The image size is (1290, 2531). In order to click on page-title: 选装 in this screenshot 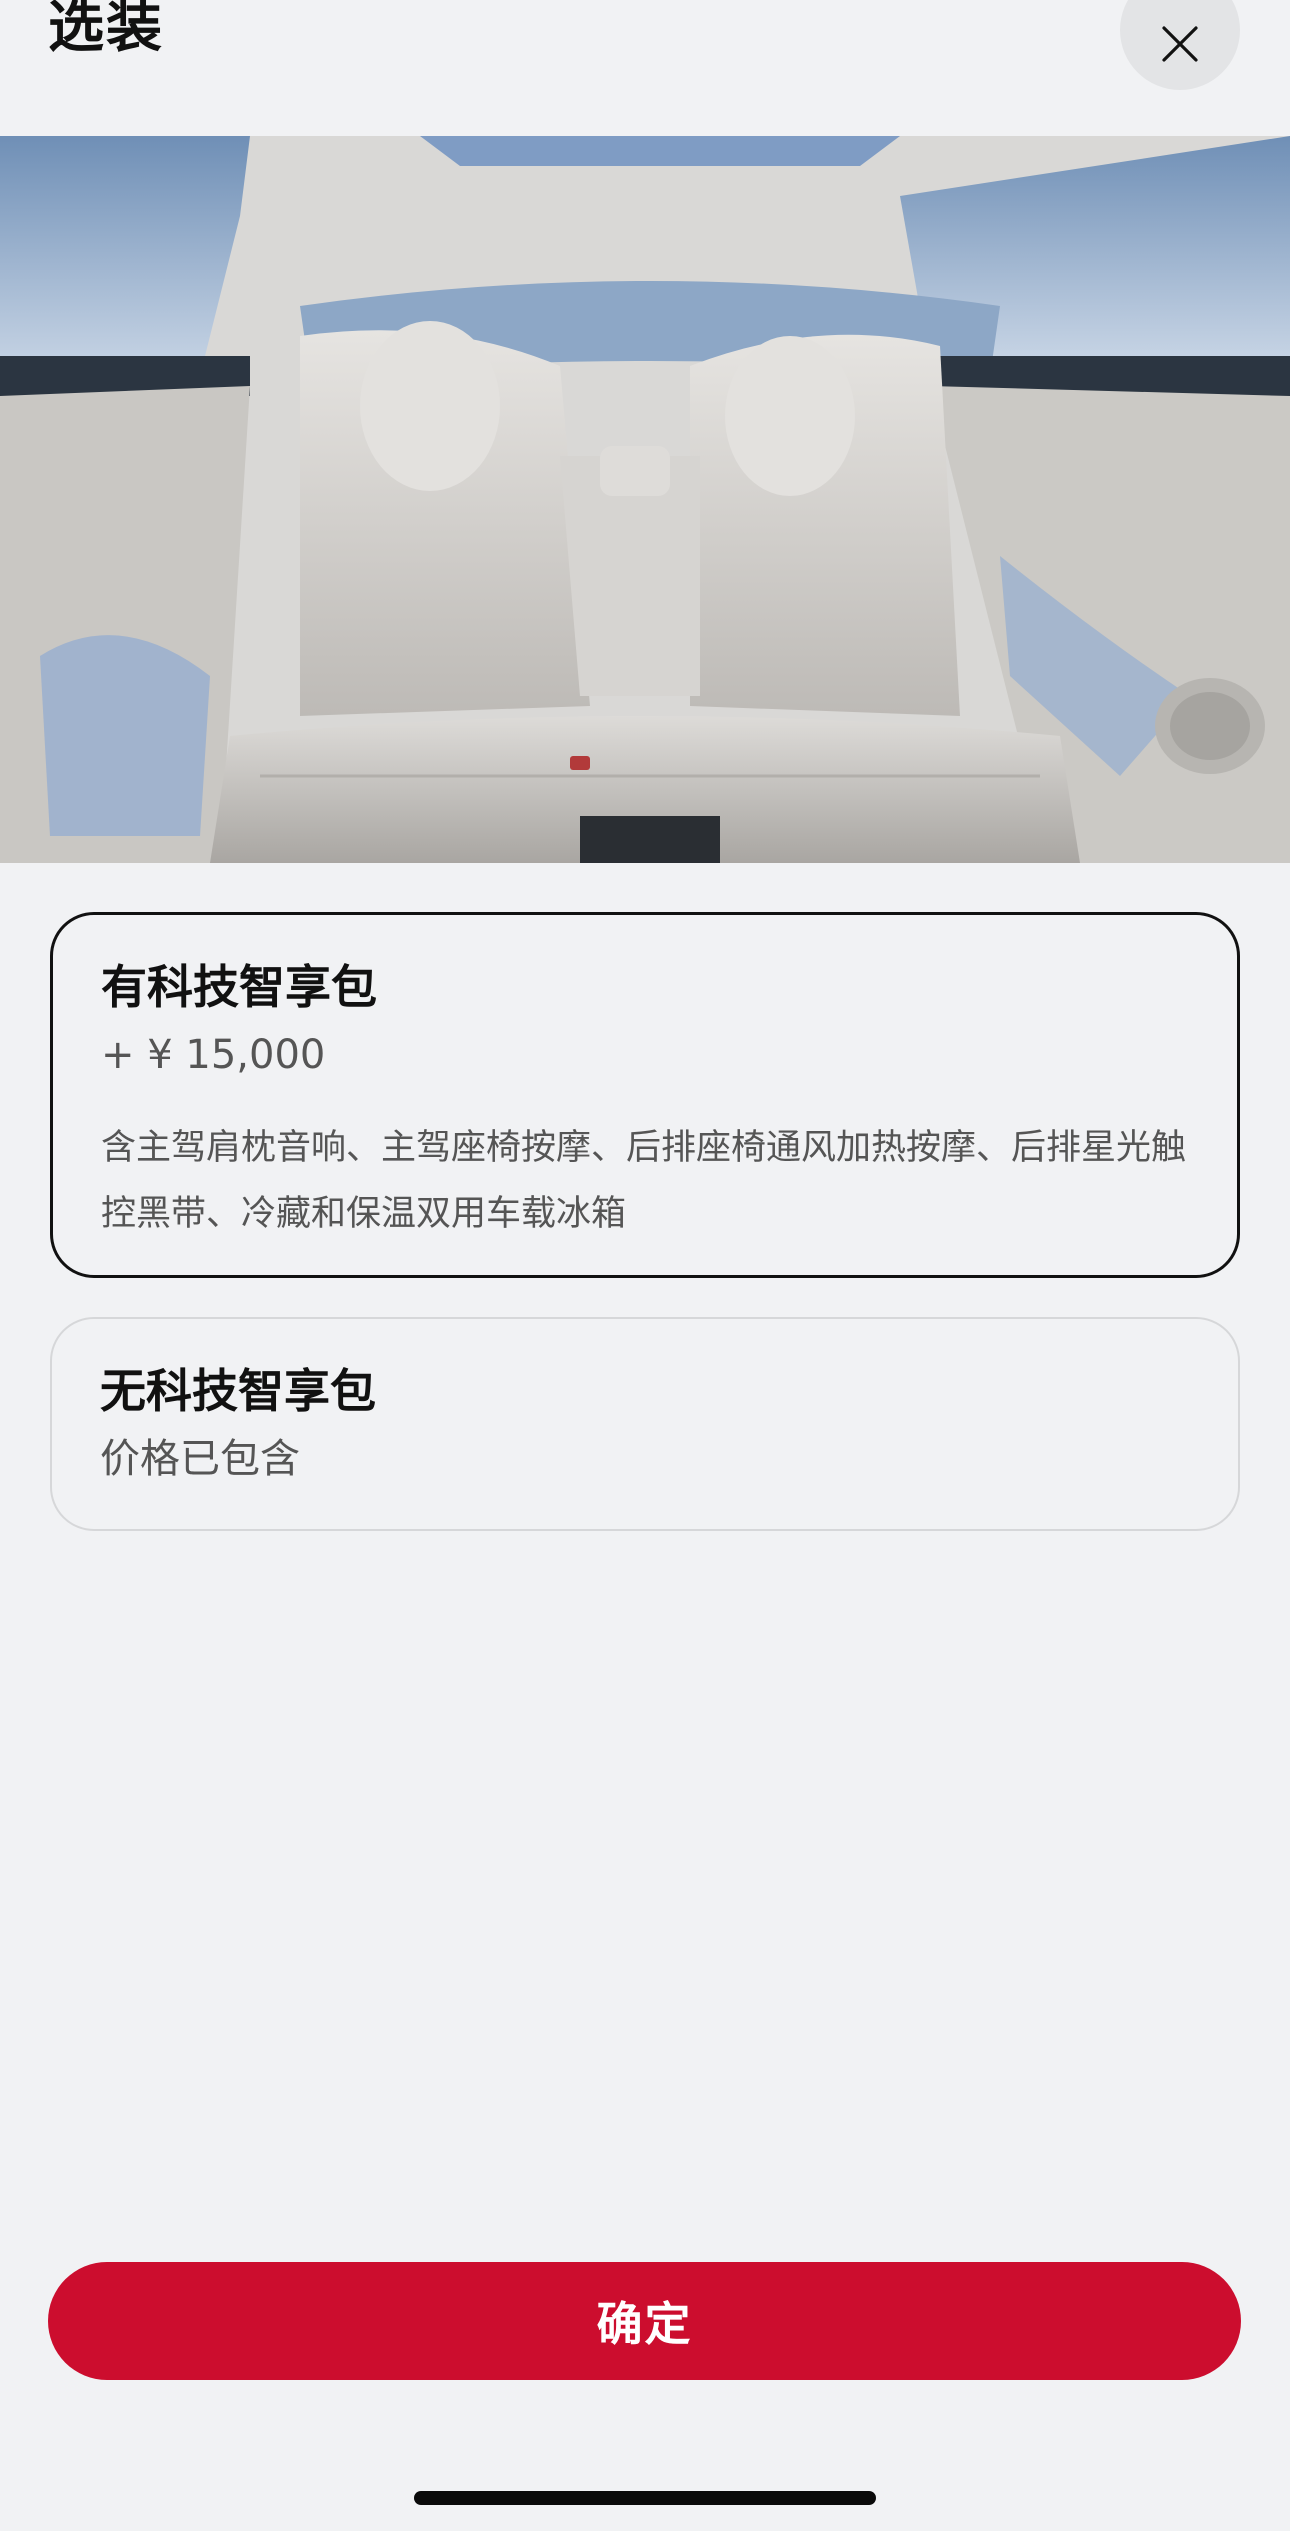, I will do `click(106, 30)`.